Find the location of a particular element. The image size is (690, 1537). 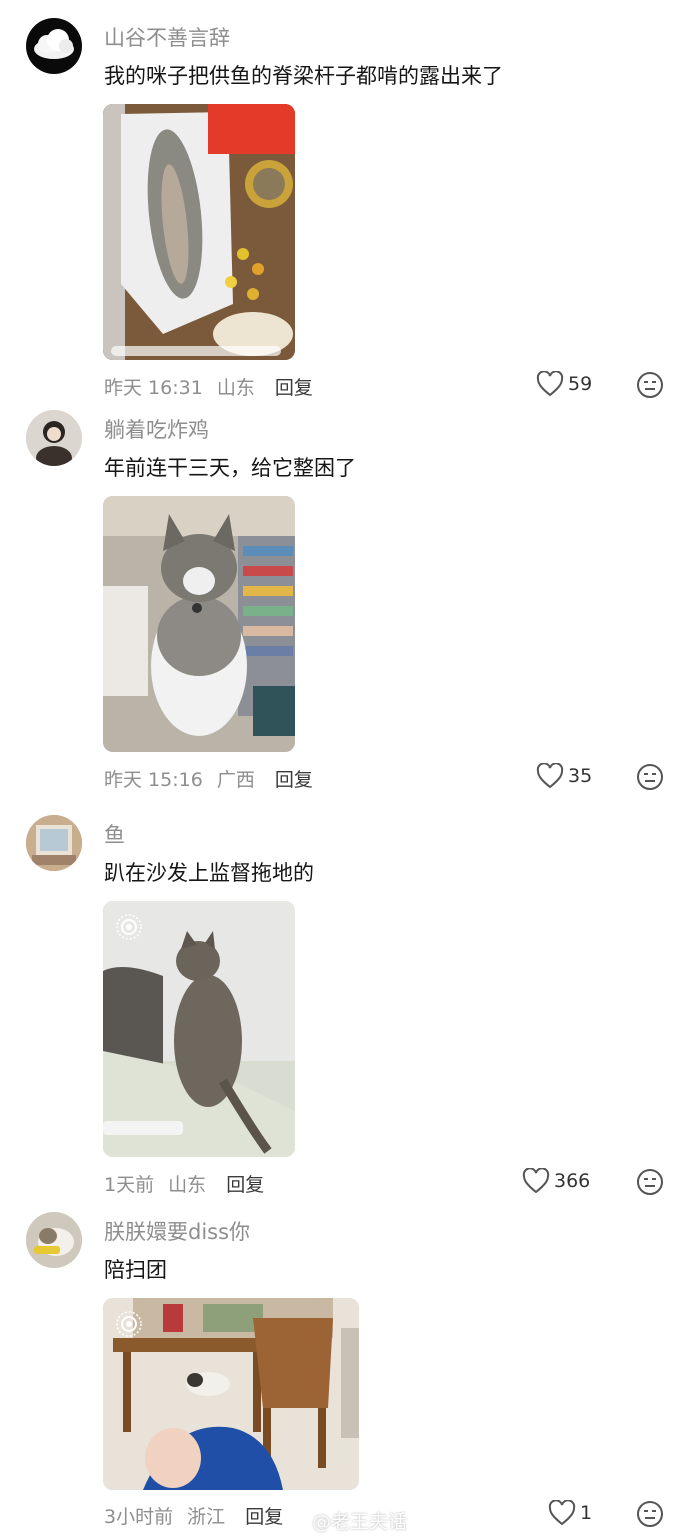

location: 浙江 is located at coordinates (206, 1517).